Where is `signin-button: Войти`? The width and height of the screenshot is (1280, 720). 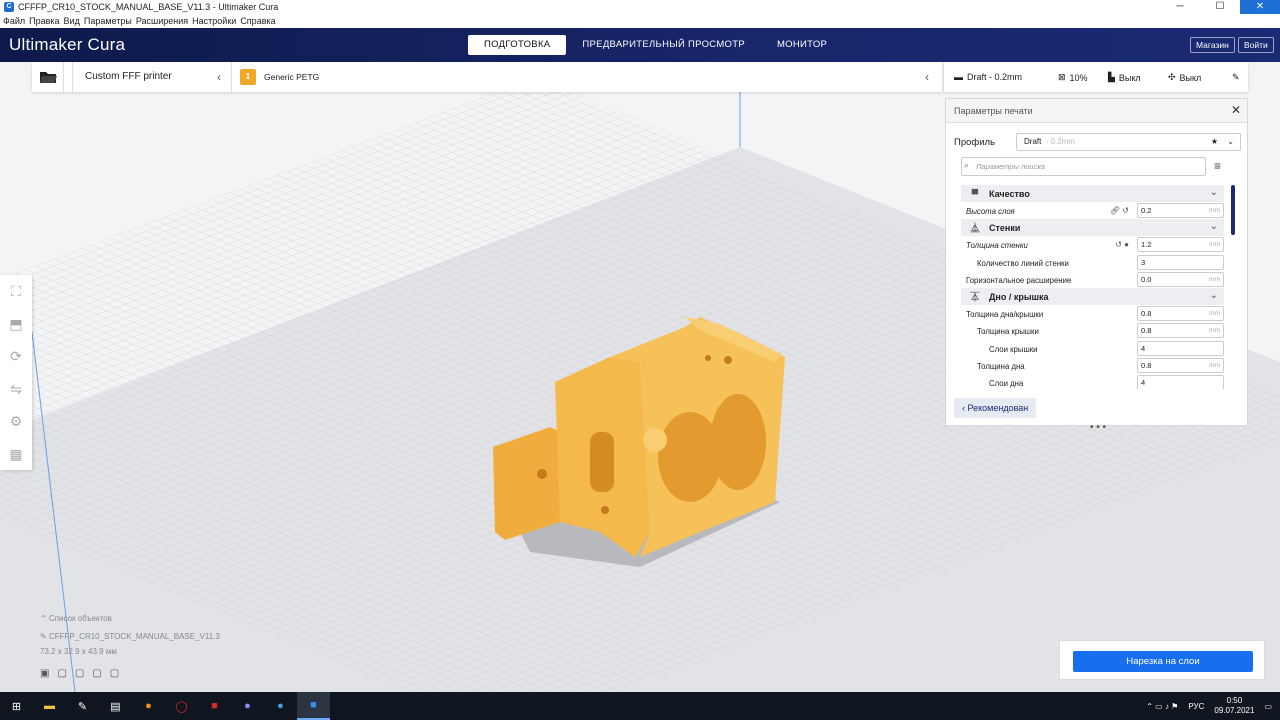 signin-button: Войти is located at coordinates (1256, 45).